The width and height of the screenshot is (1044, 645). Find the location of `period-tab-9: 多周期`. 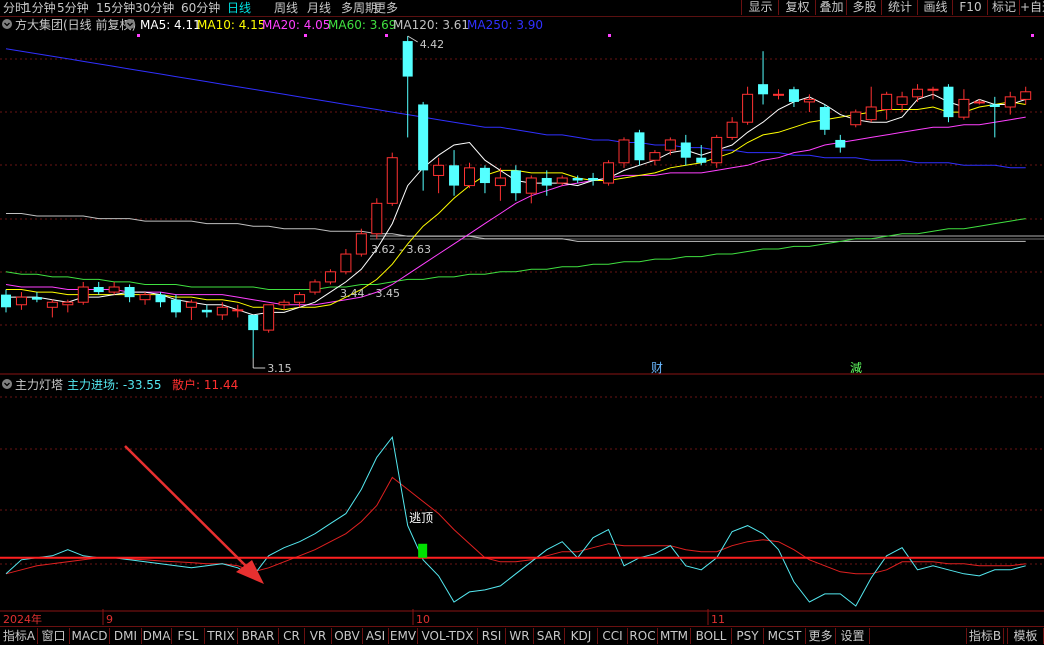

period-tab-9: 多周期 is located at coordinates (359, 8).